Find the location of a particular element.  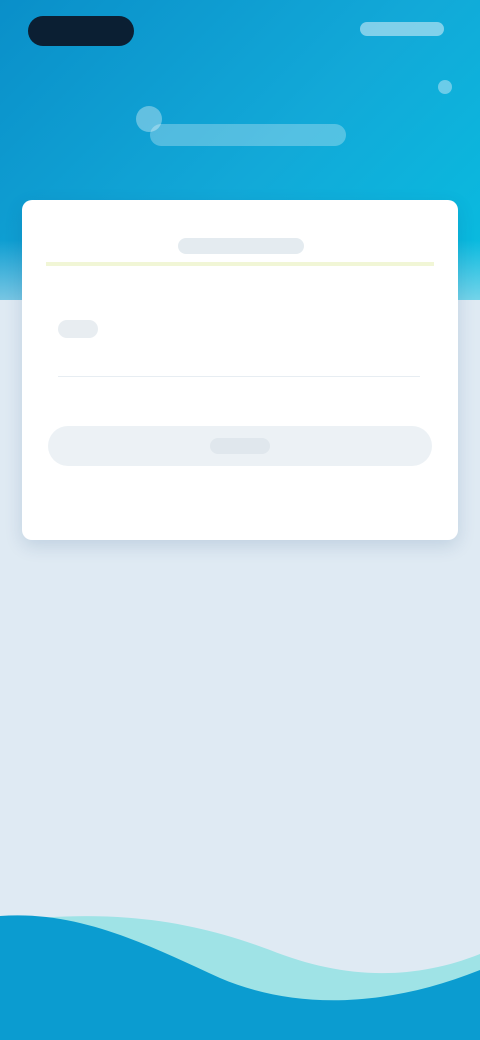

card-title is located at coordinates (241, 246).